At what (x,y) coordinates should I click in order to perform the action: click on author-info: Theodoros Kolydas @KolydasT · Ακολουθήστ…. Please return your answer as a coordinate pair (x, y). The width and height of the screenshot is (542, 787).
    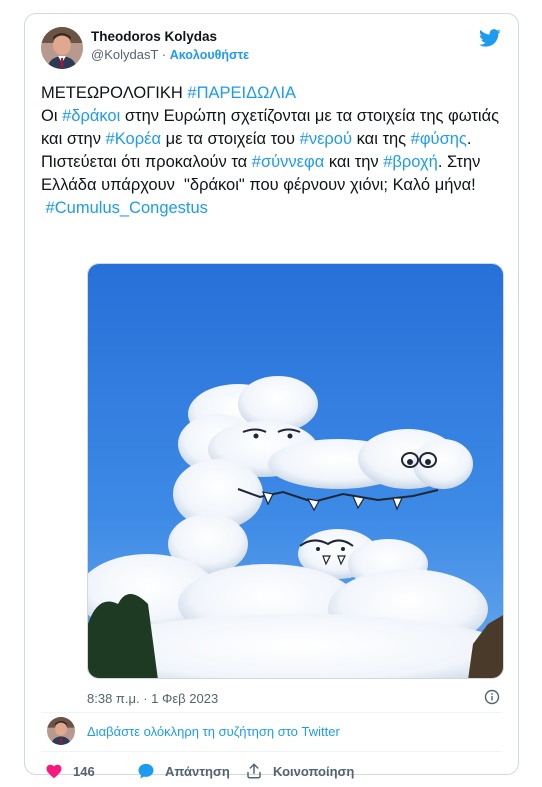
    Looking at the image, I should click on (170, 46).